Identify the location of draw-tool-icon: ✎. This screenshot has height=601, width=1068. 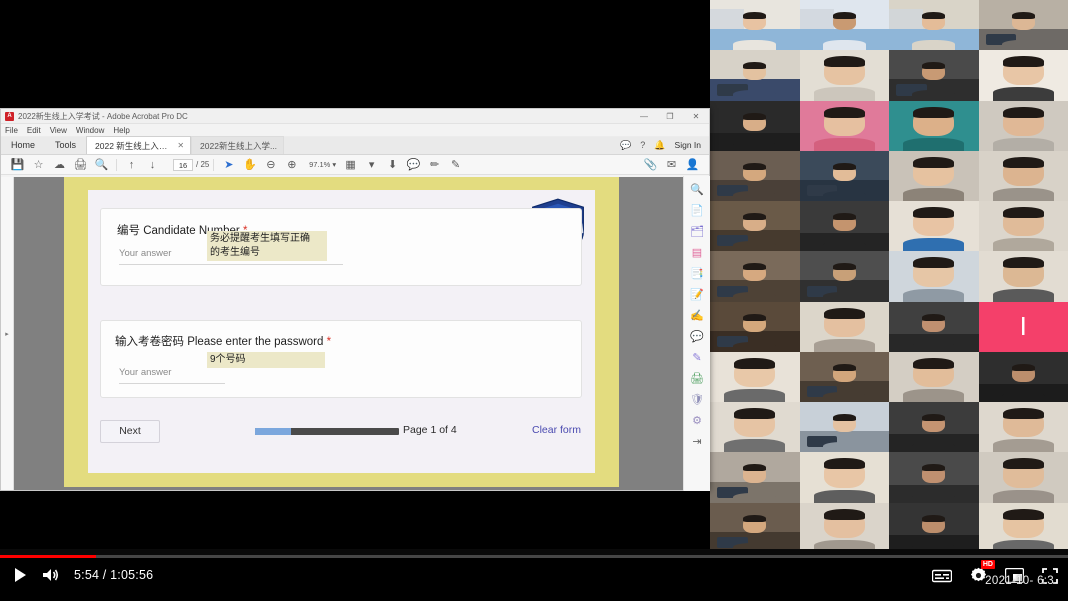
(455, 165).